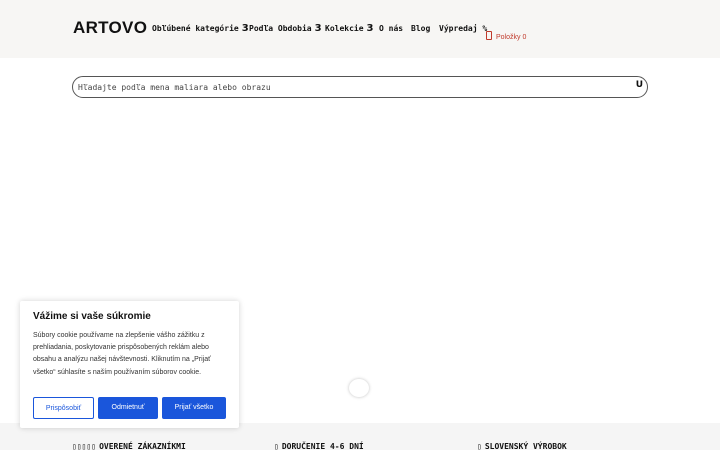  What do you see at coordinates (194, 408) in the screenshot?
I see `accept-all-button: Prijať všetko` at bounding box center [194, 408].